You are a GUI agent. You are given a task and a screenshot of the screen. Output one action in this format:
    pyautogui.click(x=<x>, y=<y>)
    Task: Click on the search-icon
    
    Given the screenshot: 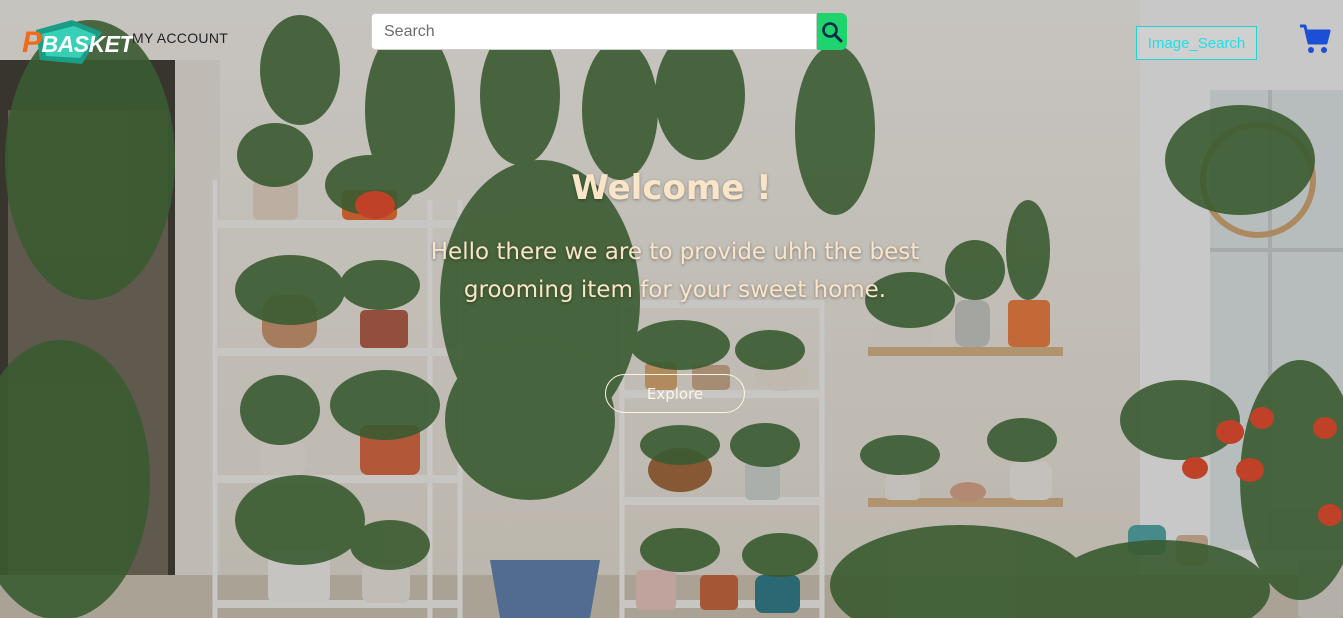 What is the action you would take?
    pyautogui.click(x=832, y=31)
    